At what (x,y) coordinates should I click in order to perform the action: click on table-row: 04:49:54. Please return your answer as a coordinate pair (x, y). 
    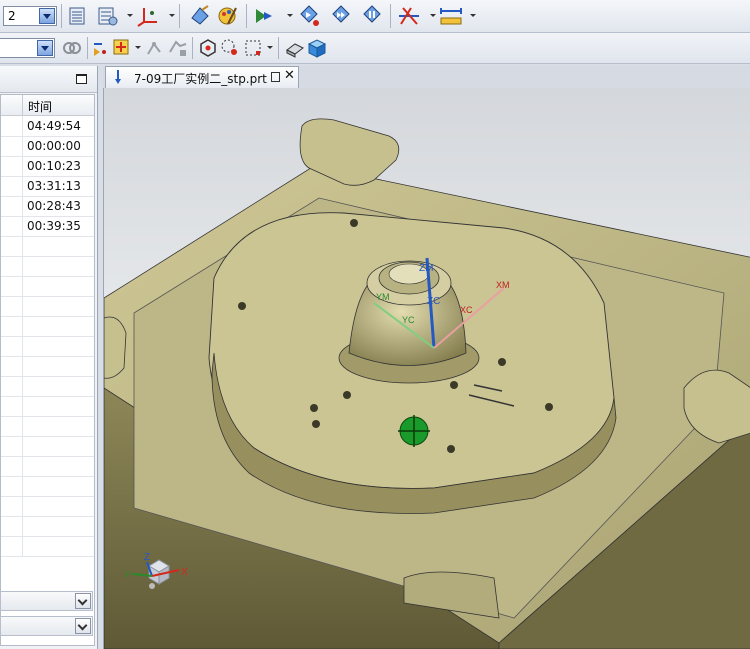
    Looking at the image, I should click on (47, 126).